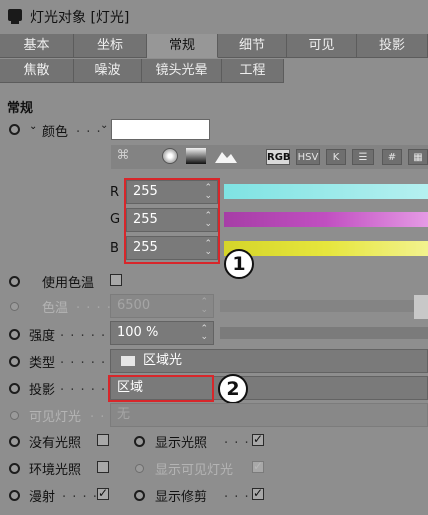 This screenshot has height=515, width=428. I want to click on tab-lens-flare: 镜头光晕, so click(182, 71).